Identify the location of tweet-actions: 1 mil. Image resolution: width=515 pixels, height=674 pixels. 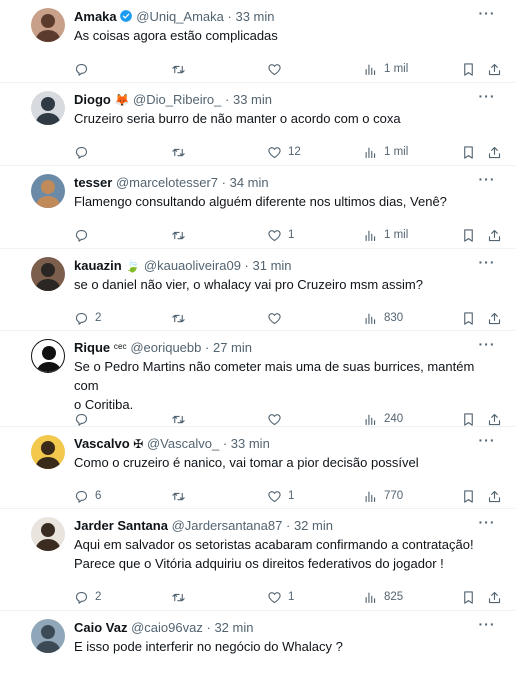
(289, 69).